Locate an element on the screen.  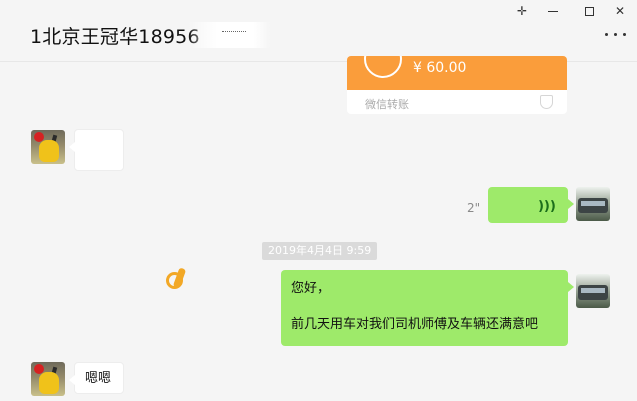
close-button: ✕ is located at coordinates (620, 11).